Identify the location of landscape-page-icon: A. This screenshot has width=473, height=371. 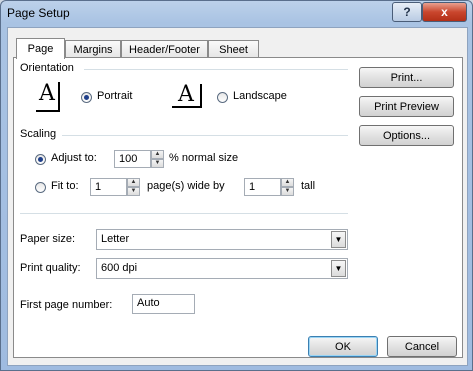
(187, 96).